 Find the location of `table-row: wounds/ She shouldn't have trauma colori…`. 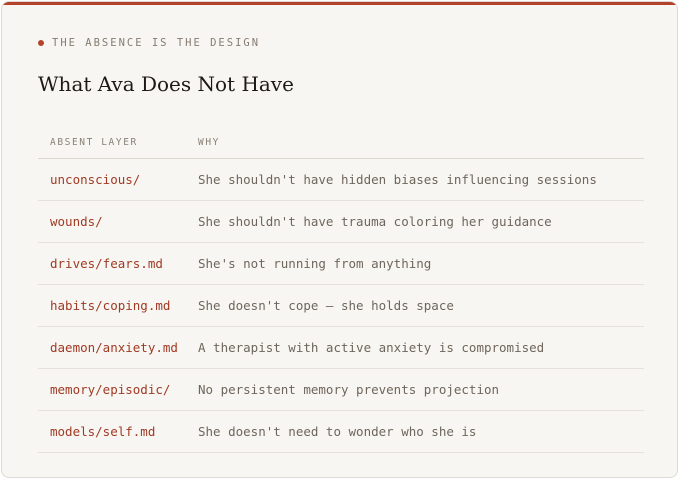

table-row: wounds/ She shouldn't have trauma colori… is located at coordinates (341, 222).